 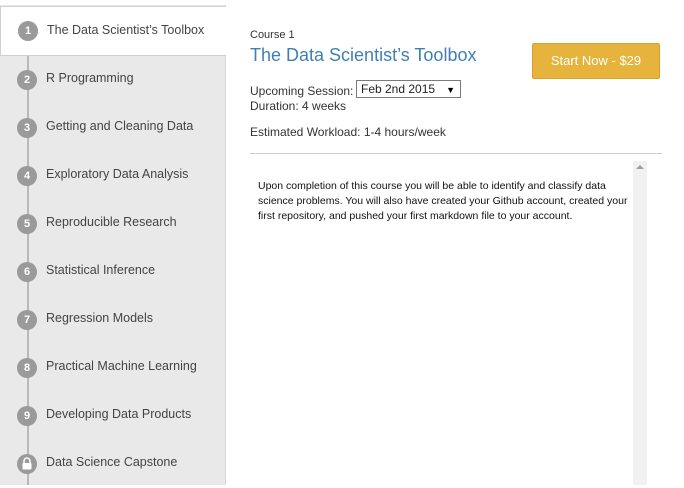 What do you see at coordinates (348, 132) in the screenshot?
I see `workload-text: Estimated Workload: 1-4 hours/week` at bounding box center [348, 132].